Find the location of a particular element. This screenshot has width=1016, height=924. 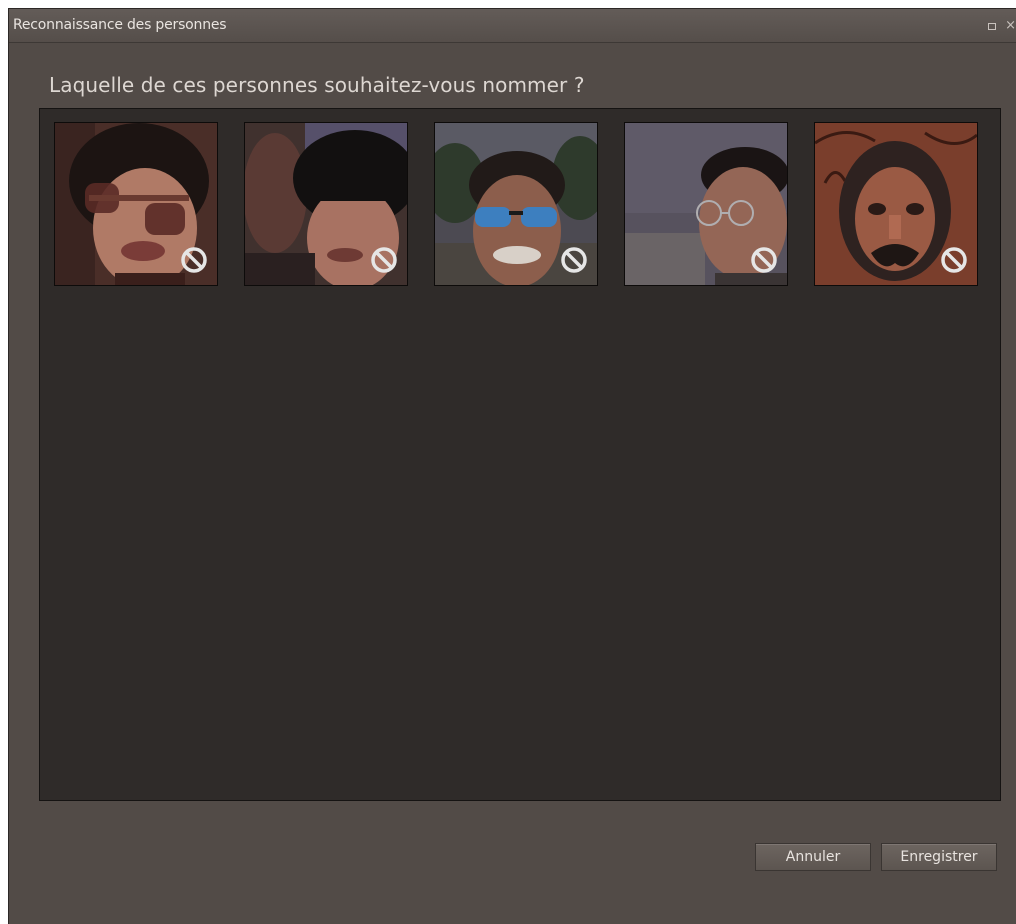

title-bar: Reconnaissance des personnes × is located at coordinates (512, 26).